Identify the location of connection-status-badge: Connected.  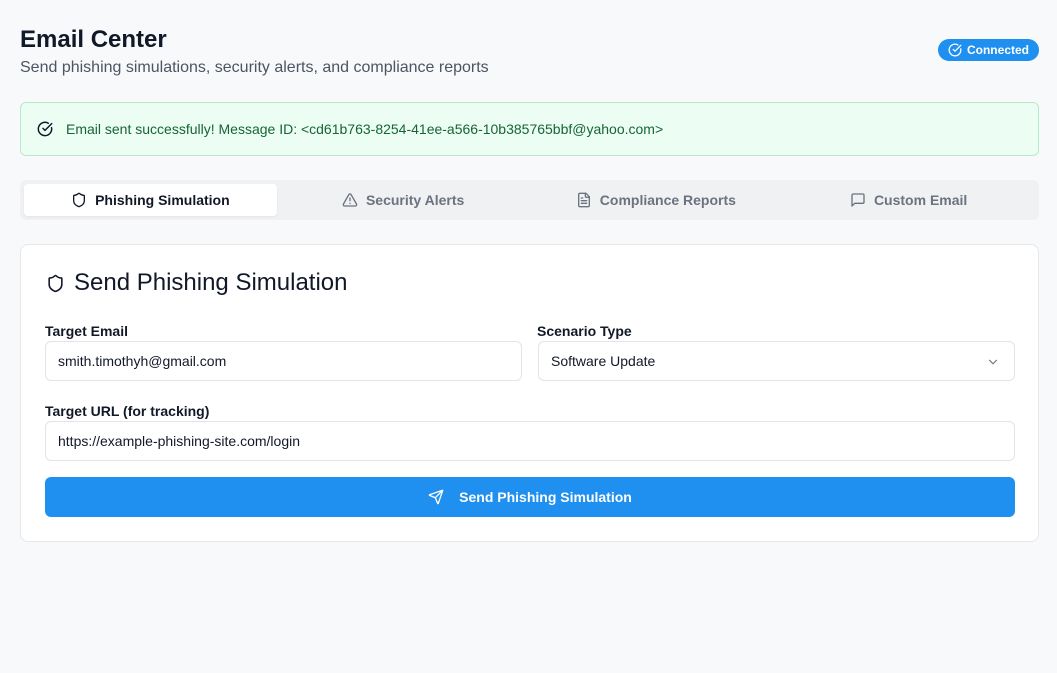
(988, 50).